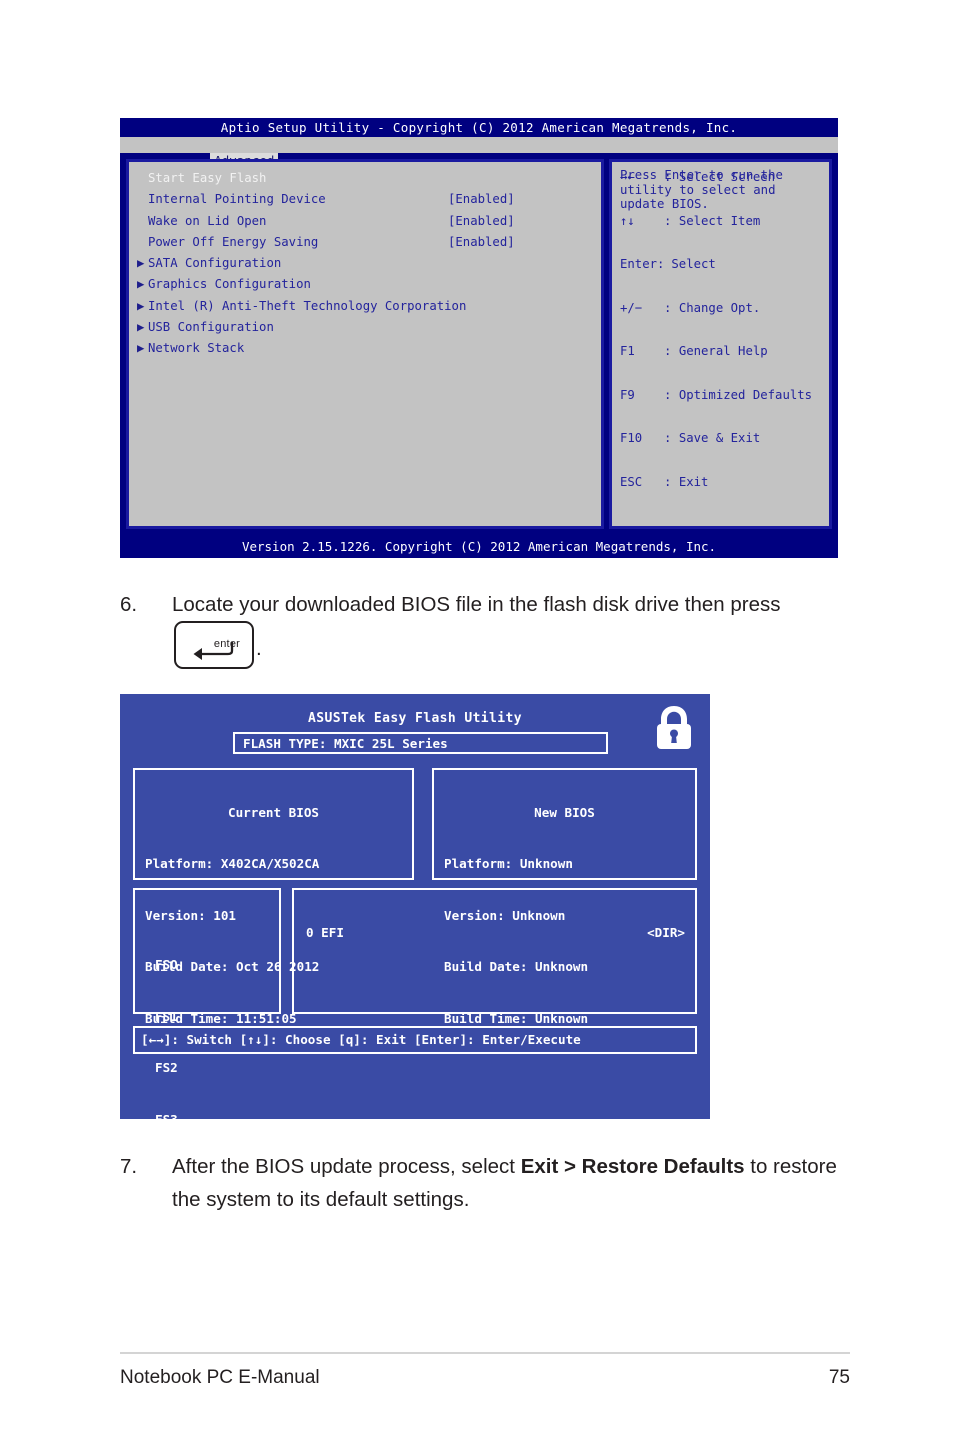  I want to click on file-browser-list: 0 EFI <DIR>, so click(494, 951).